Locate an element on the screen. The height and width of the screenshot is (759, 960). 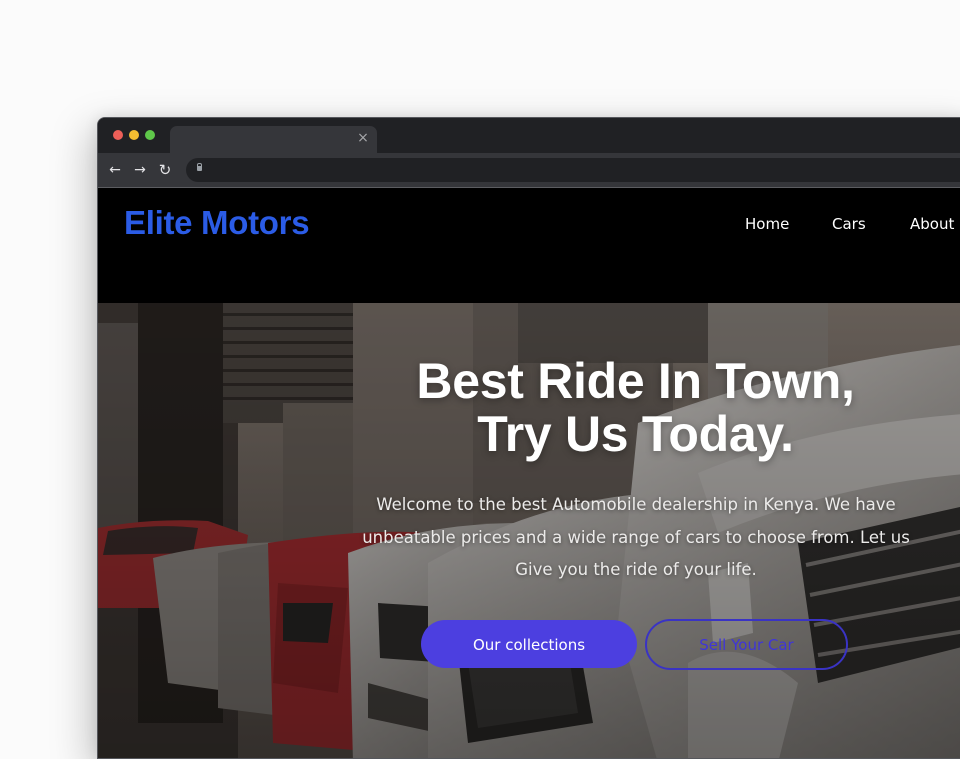
forward-icon: → is located at coordinates (140, 170).